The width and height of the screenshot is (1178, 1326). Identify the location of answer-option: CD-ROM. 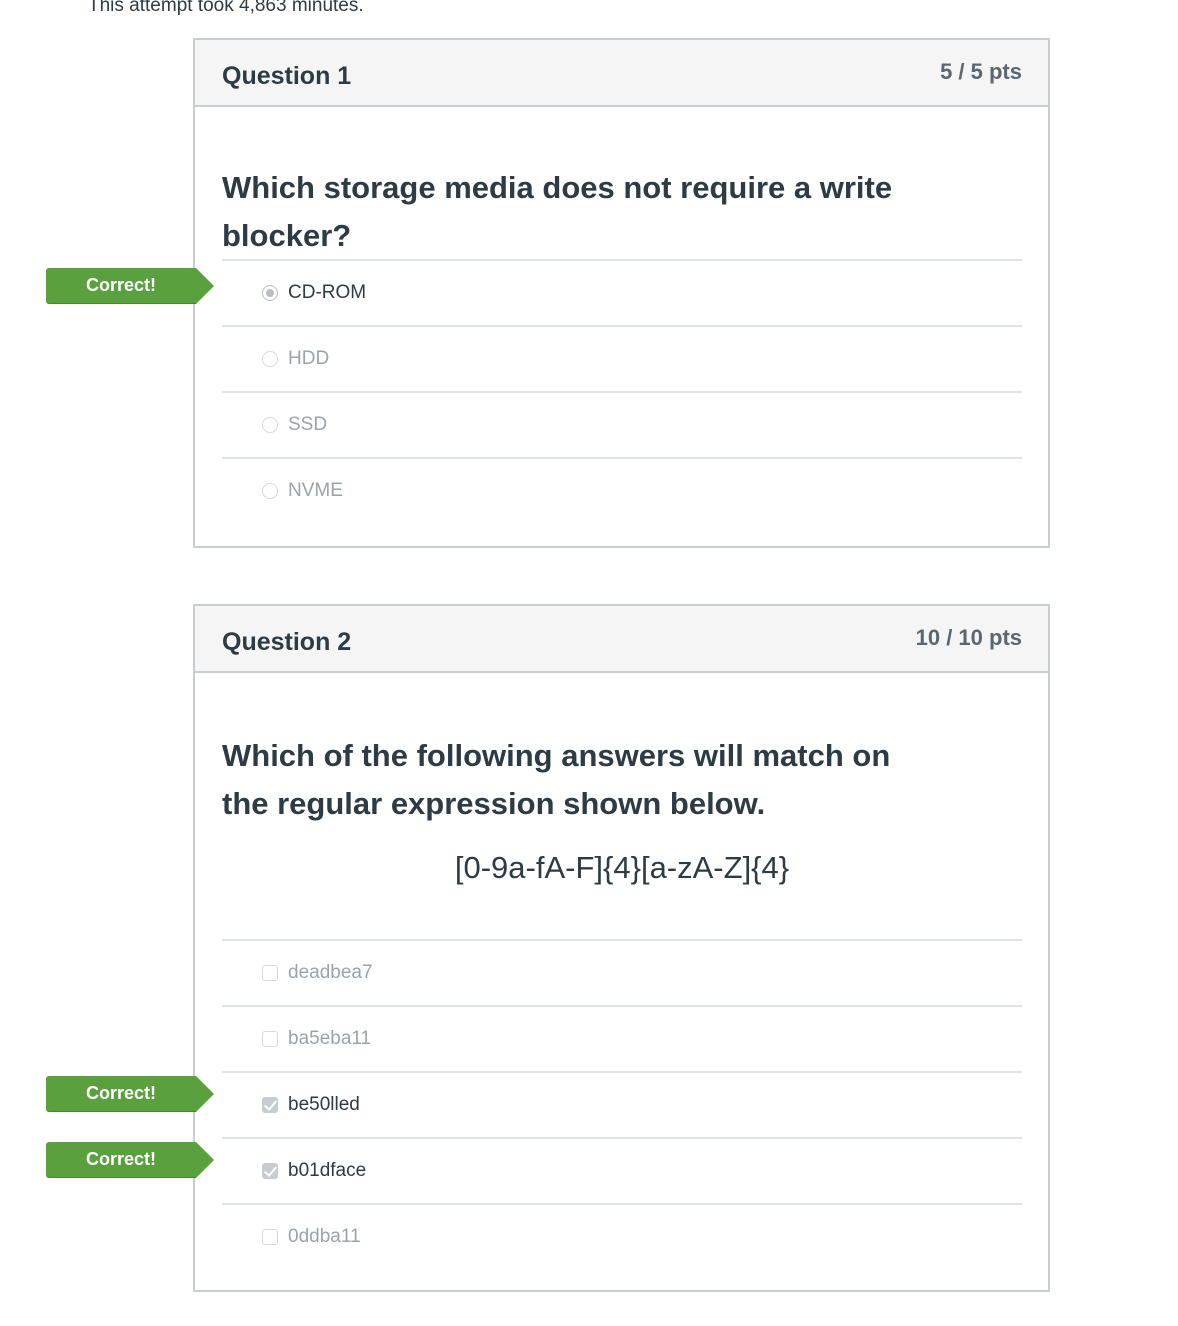
(622, 294).